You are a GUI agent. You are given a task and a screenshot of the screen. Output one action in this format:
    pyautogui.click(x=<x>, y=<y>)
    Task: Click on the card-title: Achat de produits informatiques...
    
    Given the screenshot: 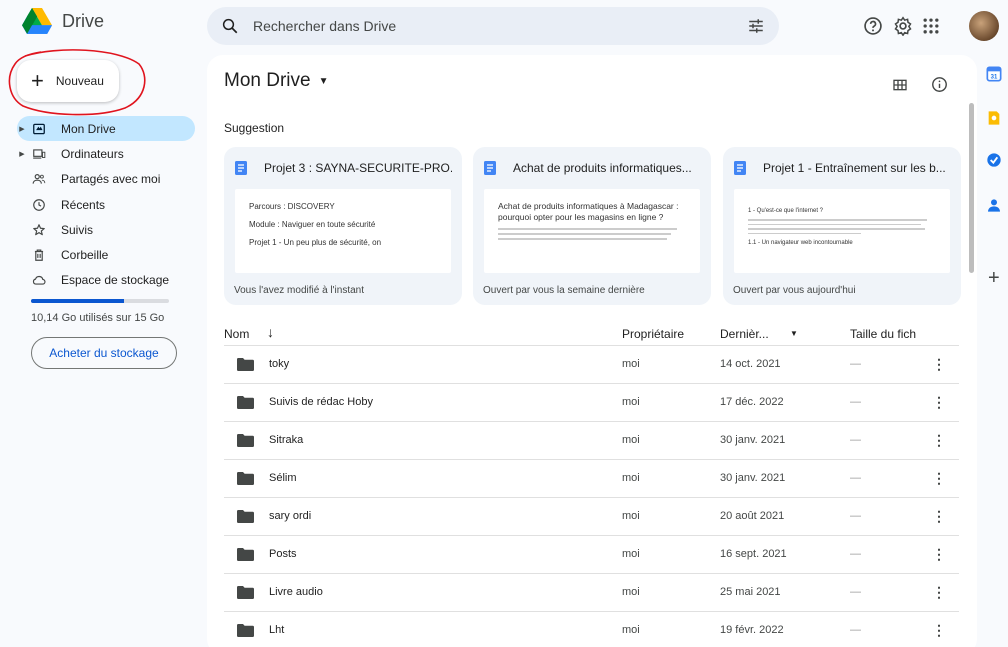 What is the action you would take?
    pyautogui.click(x=602, y=168)
    